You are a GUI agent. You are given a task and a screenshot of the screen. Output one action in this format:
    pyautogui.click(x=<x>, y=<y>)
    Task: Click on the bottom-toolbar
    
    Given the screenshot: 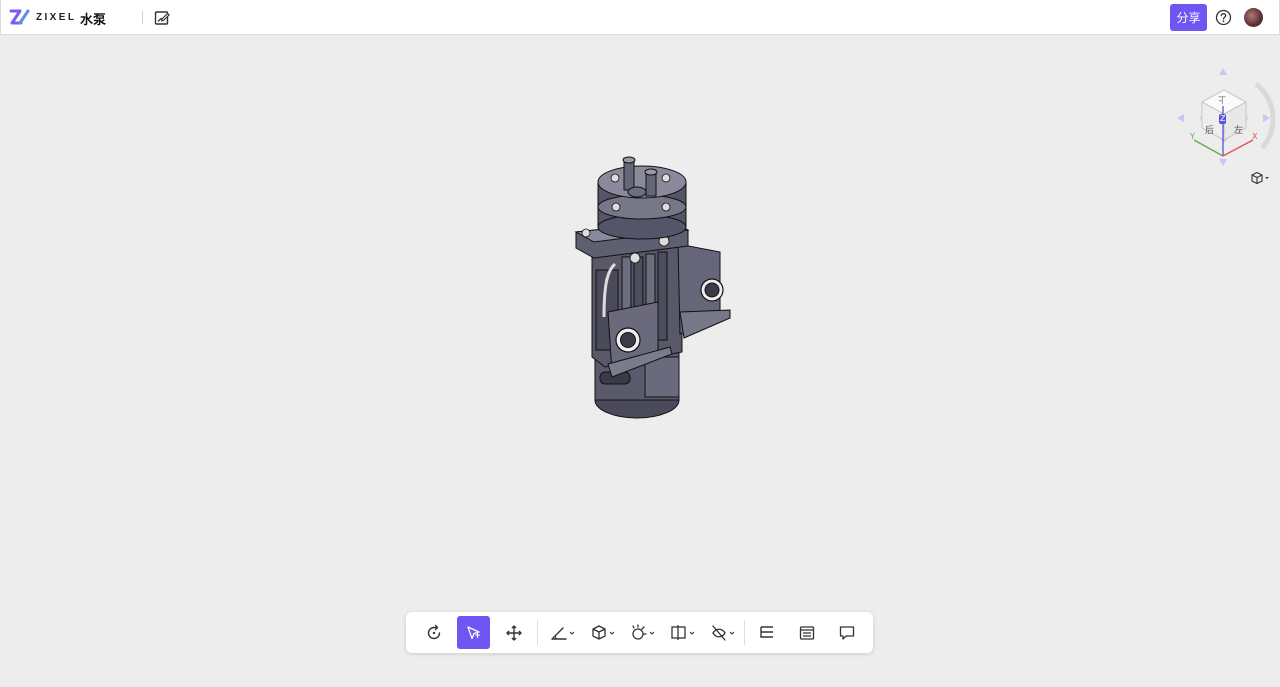 What is the action you would take?
    pyautogui.click(x=639, y=632)
    